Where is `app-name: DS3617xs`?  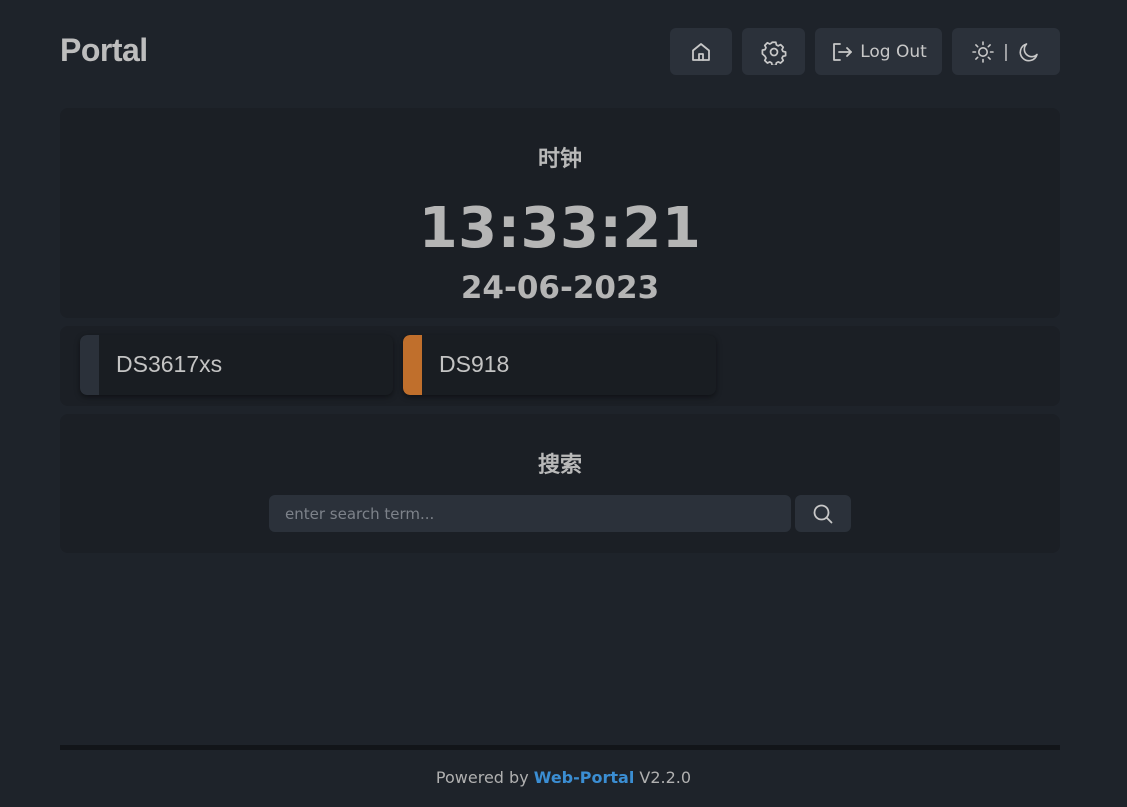 app-name: DS3617xs is located at coordinates (169, 364).